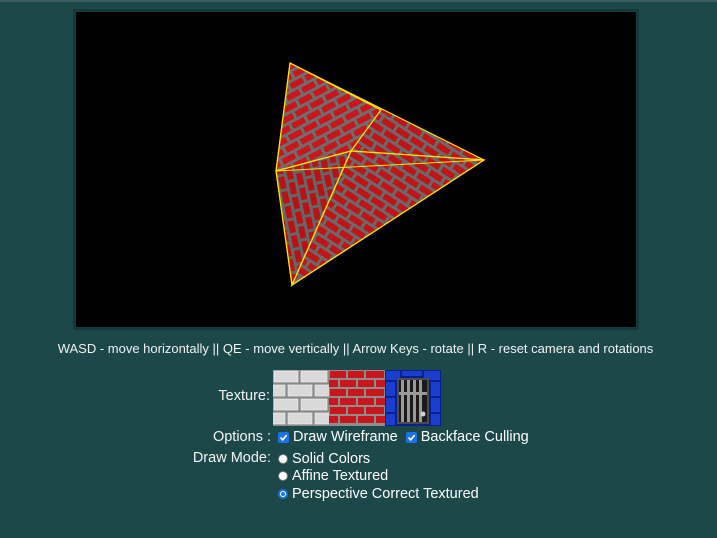  Describe the element at coordinates (231, 458) in the screenshot. I see `draw-mode-label: Draw Mode:` at that location.